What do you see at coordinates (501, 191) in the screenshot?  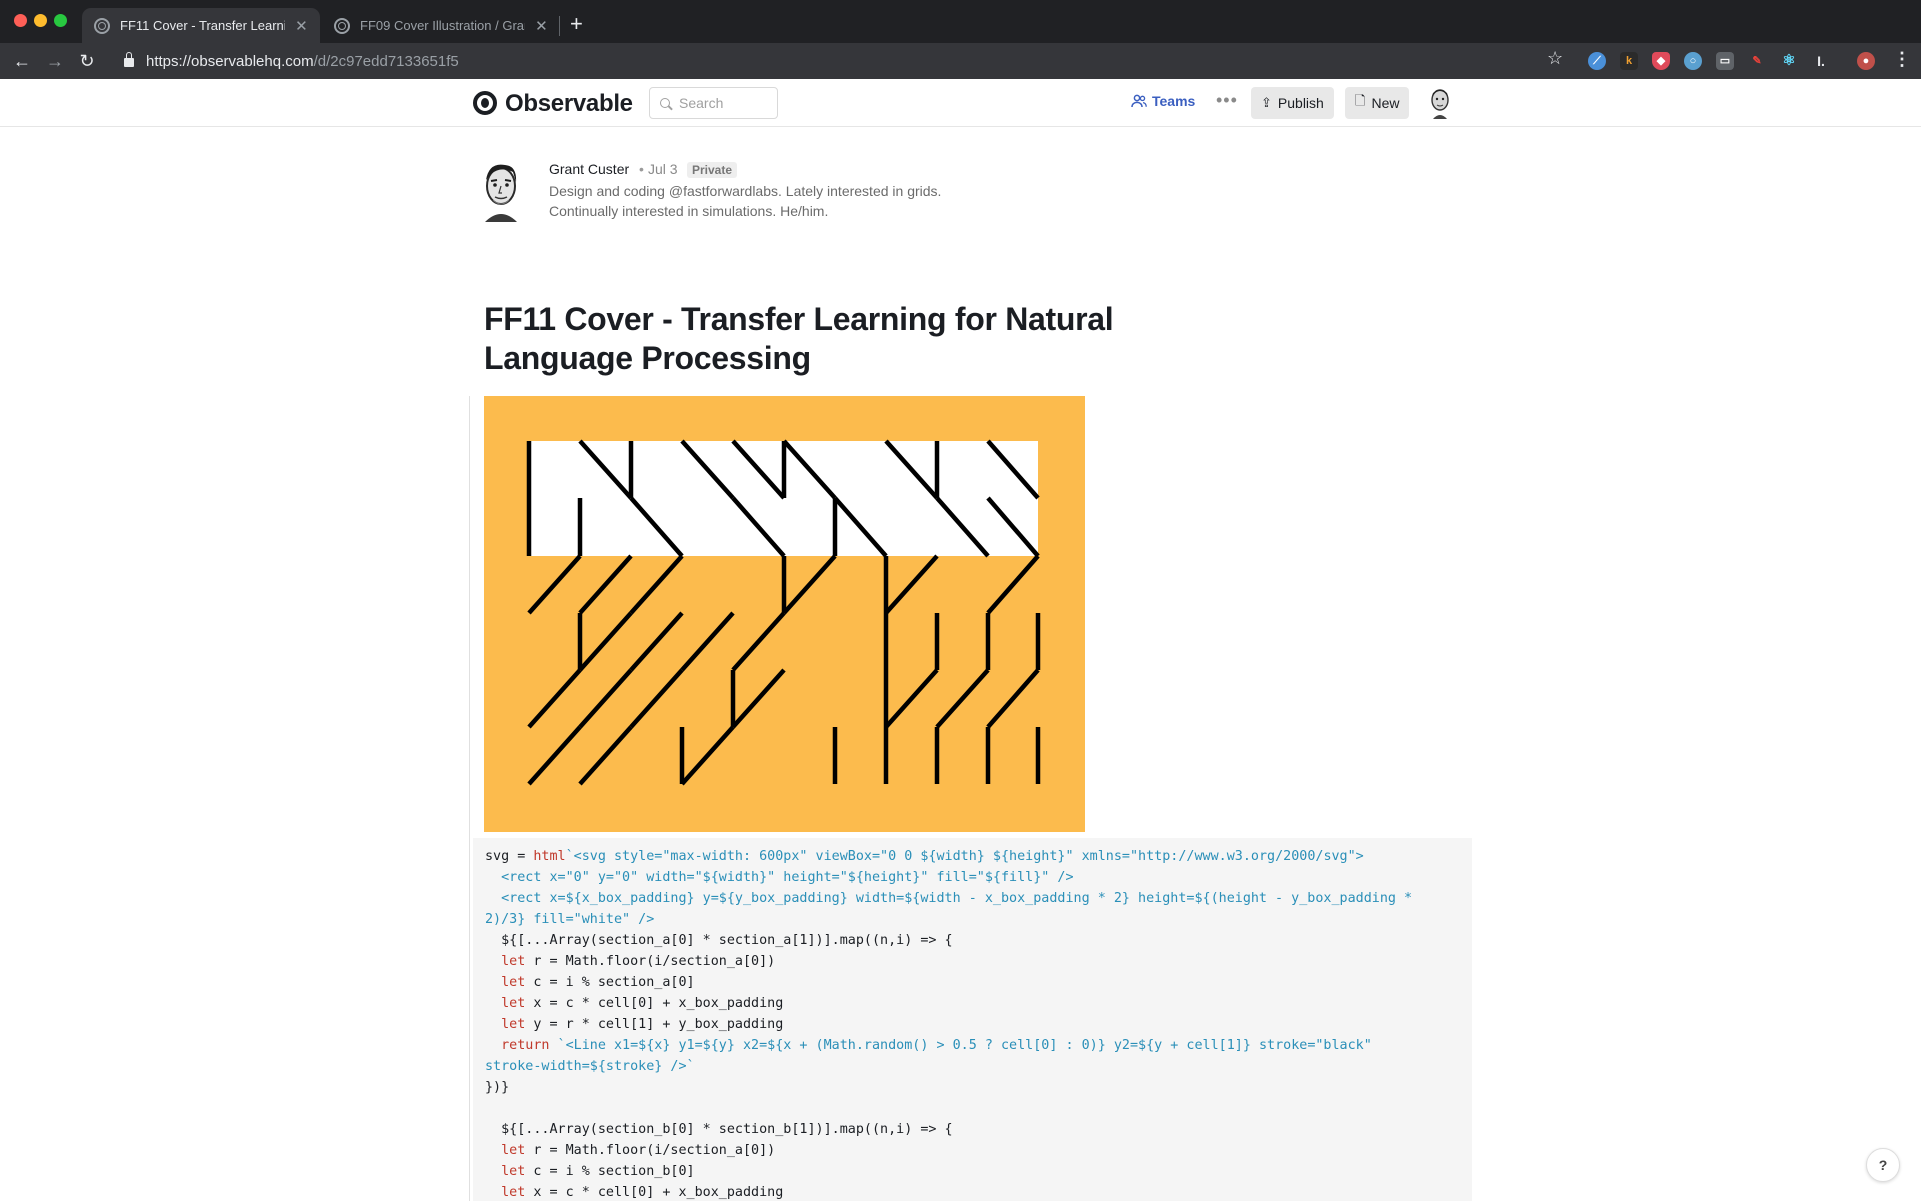 I see `author-avatar` at bounding box center [501, 191].